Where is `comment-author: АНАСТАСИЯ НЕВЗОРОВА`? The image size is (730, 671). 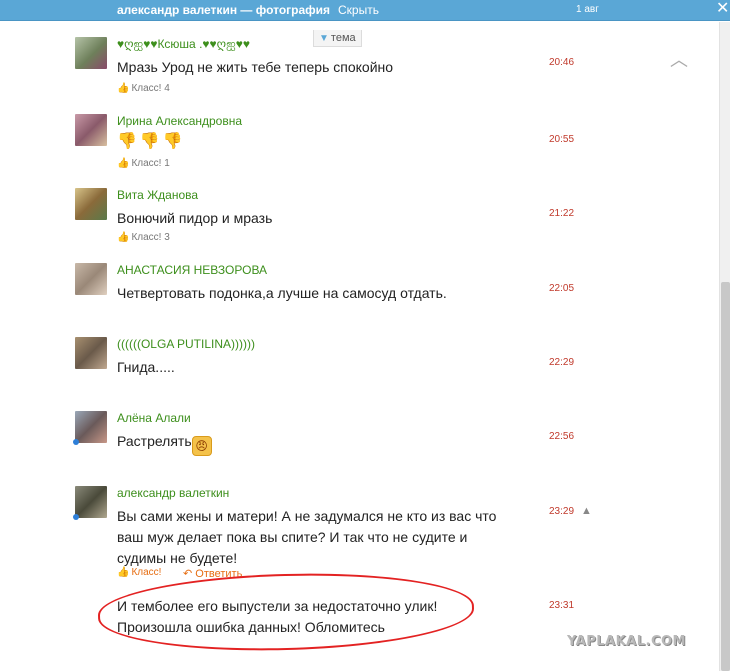
comment-author: АНАСТАСИЯ НЕВЗОРОВА is located at coordinates (192, 270).